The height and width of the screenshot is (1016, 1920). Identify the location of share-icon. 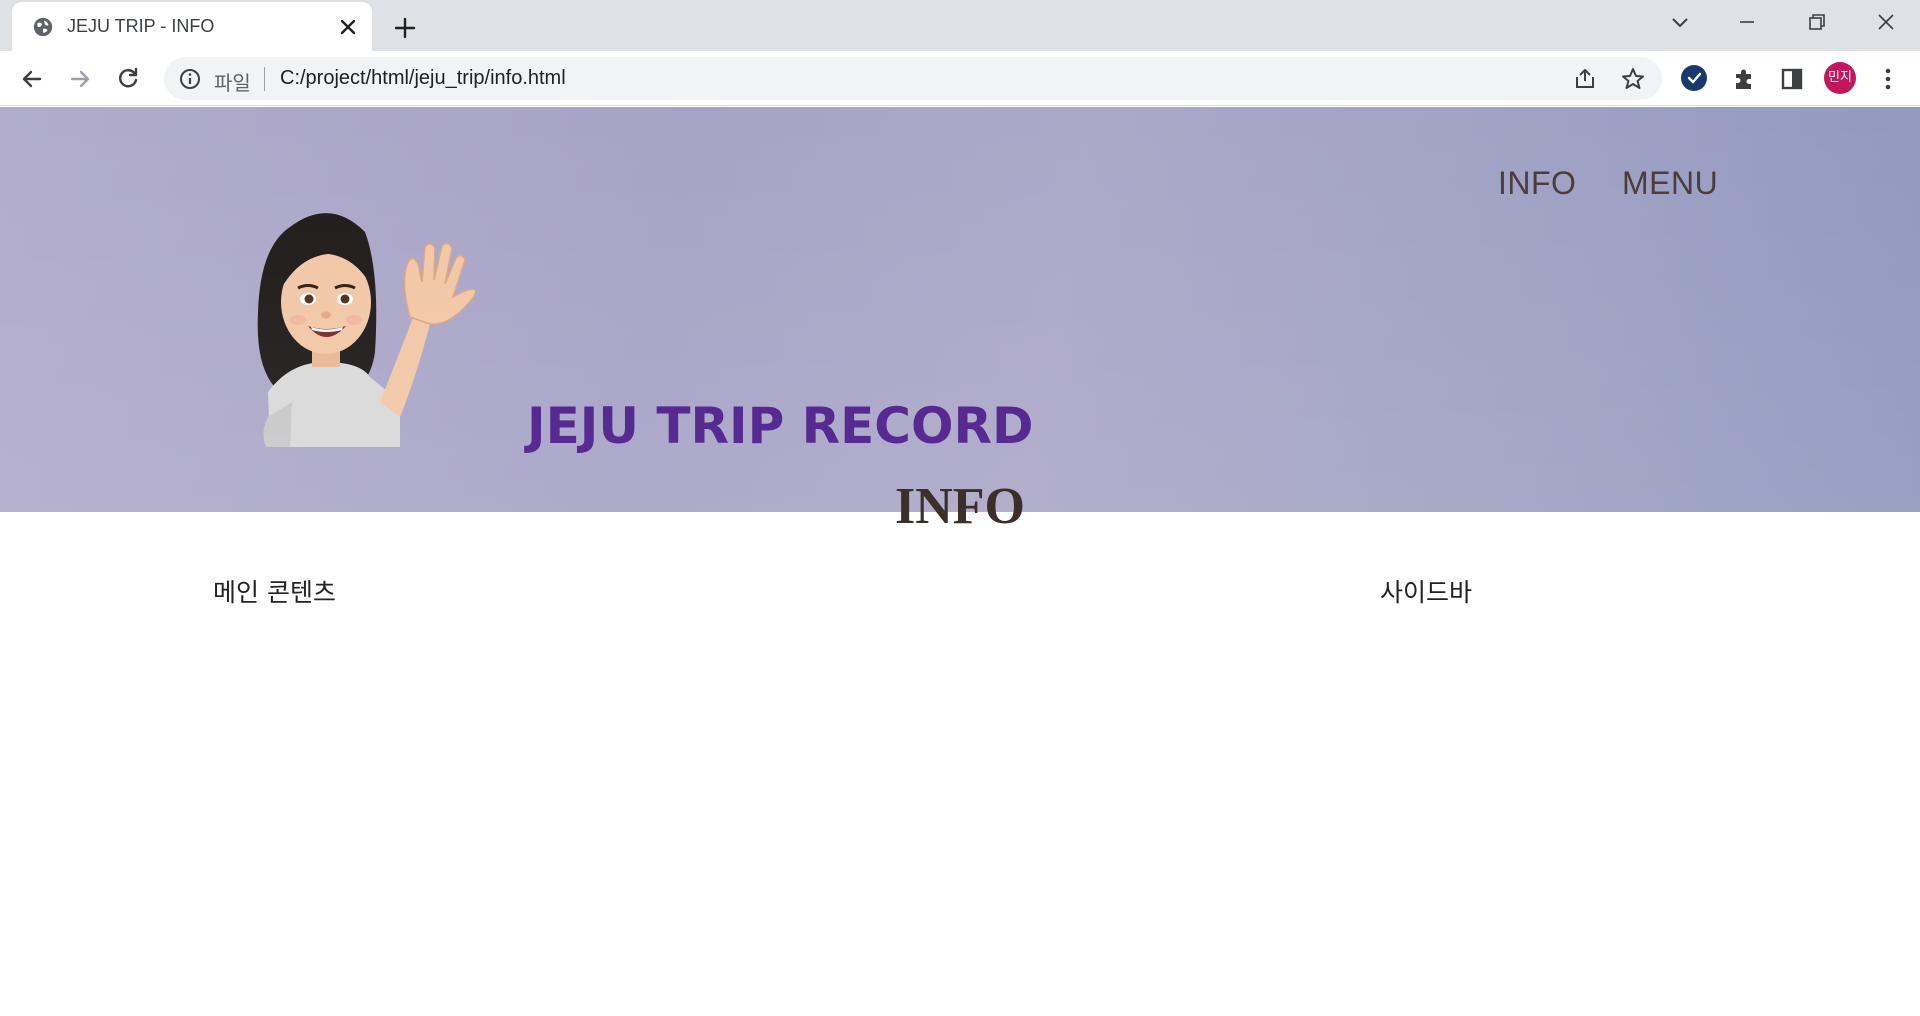
(1585, 79).